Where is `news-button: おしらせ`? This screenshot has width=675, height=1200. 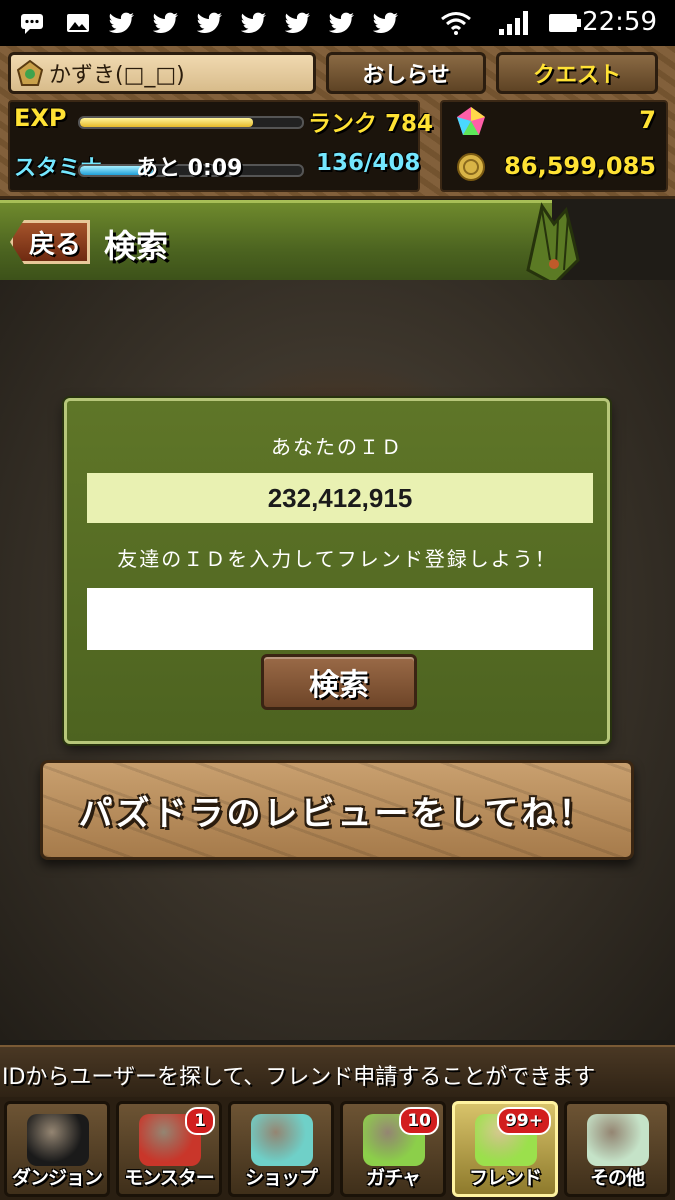
news-button: おしらせ is located at coordinates (406, 73).